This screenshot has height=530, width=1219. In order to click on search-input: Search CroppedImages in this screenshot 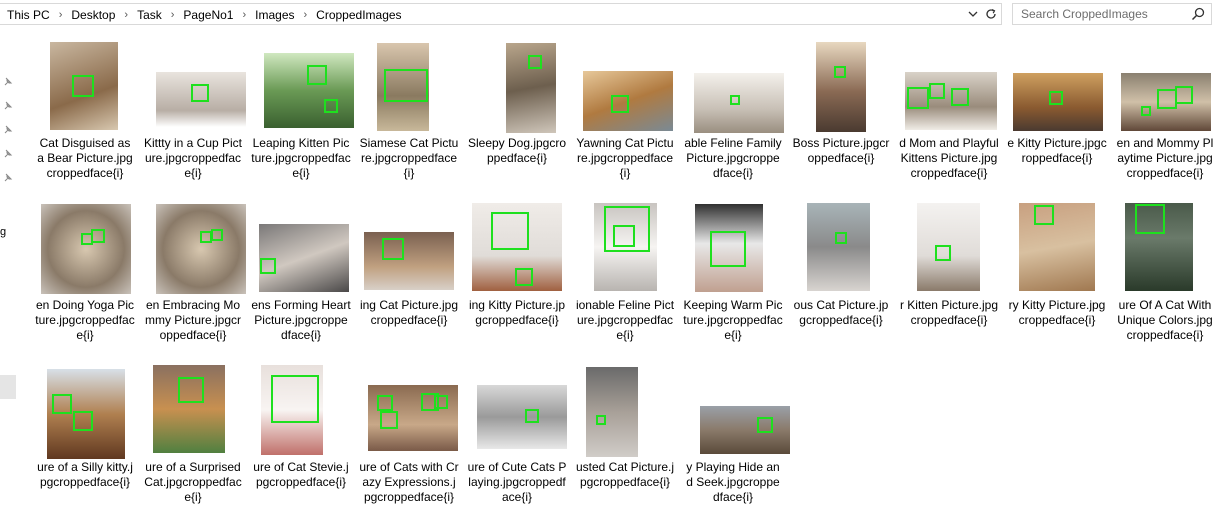, I will do `click(1112, 14)`.